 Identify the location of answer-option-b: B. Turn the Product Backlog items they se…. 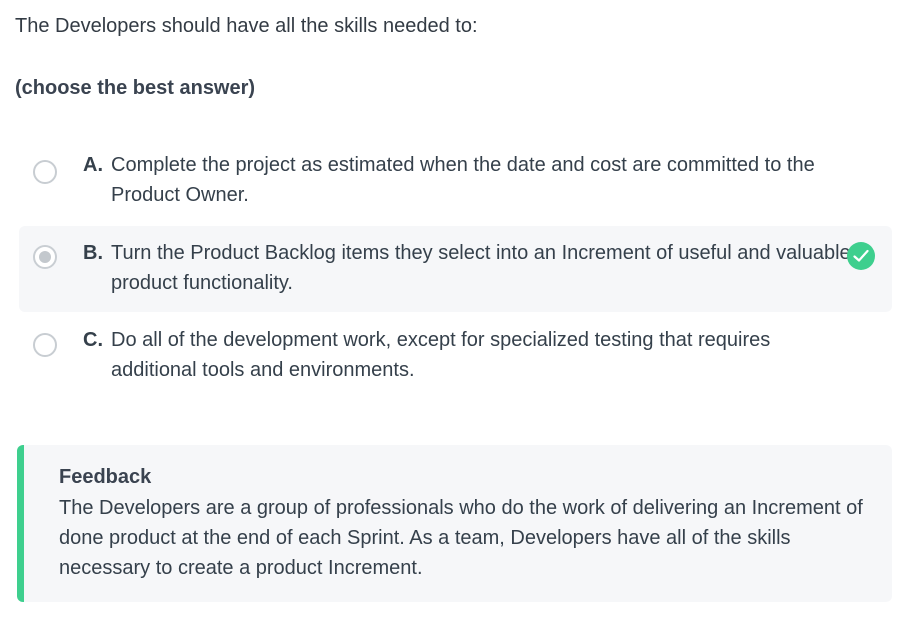
(455, 269).